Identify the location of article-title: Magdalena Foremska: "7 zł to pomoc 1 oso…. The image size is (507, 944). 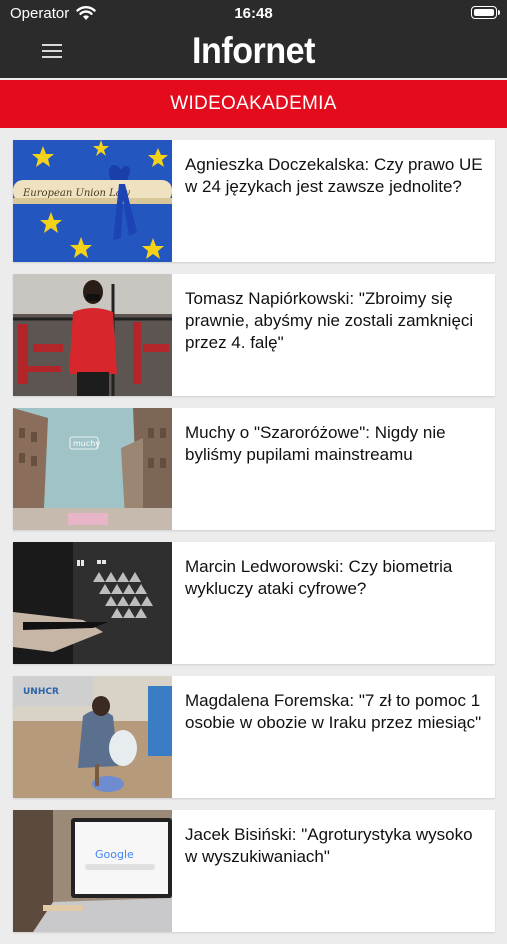
(333, 711).